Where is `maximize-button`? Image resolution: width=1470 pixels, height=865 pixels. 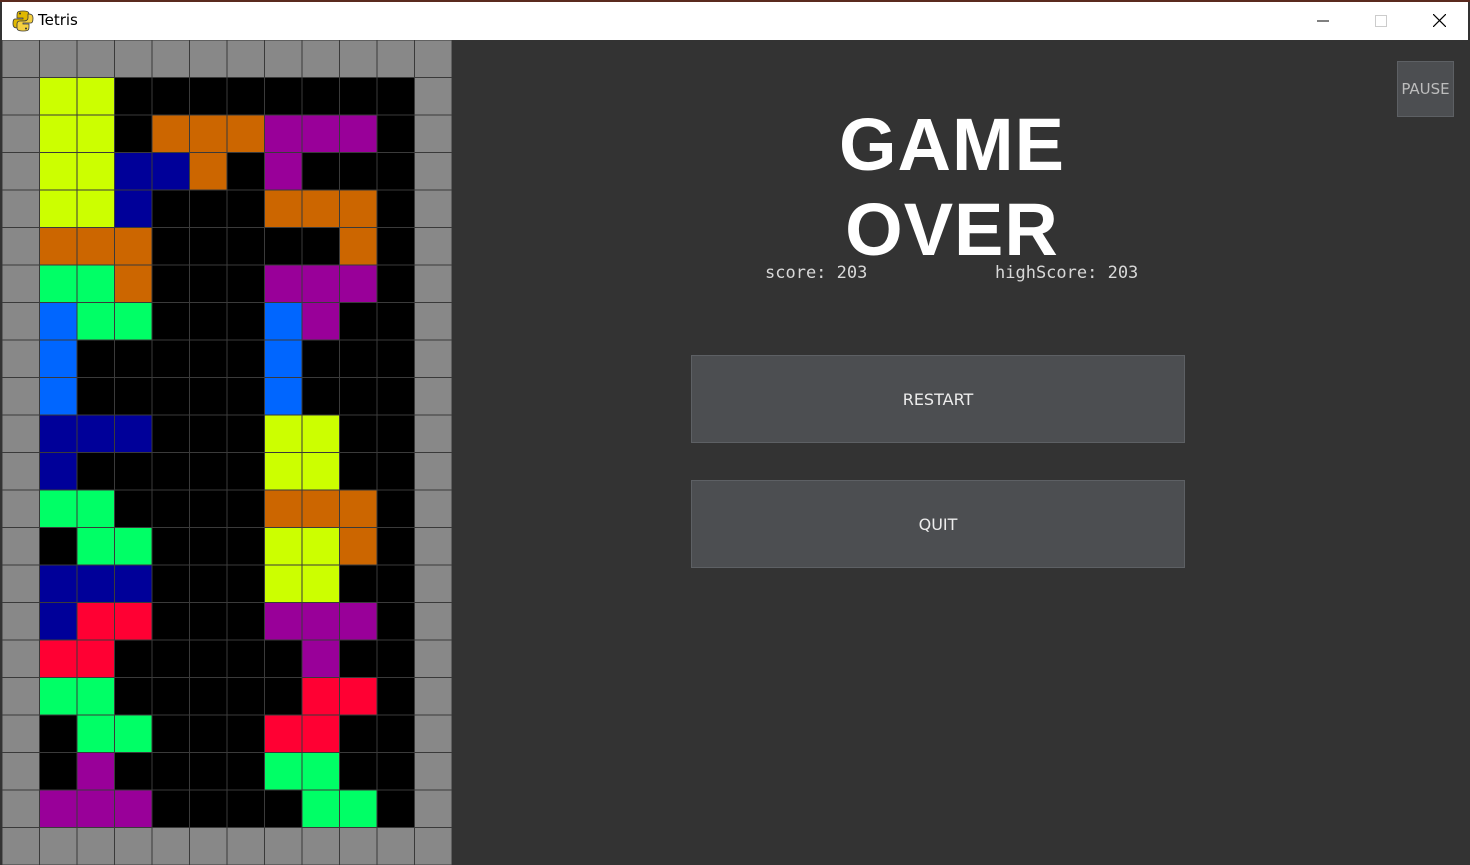
maximize-button is located at coordinates (1381, 21).